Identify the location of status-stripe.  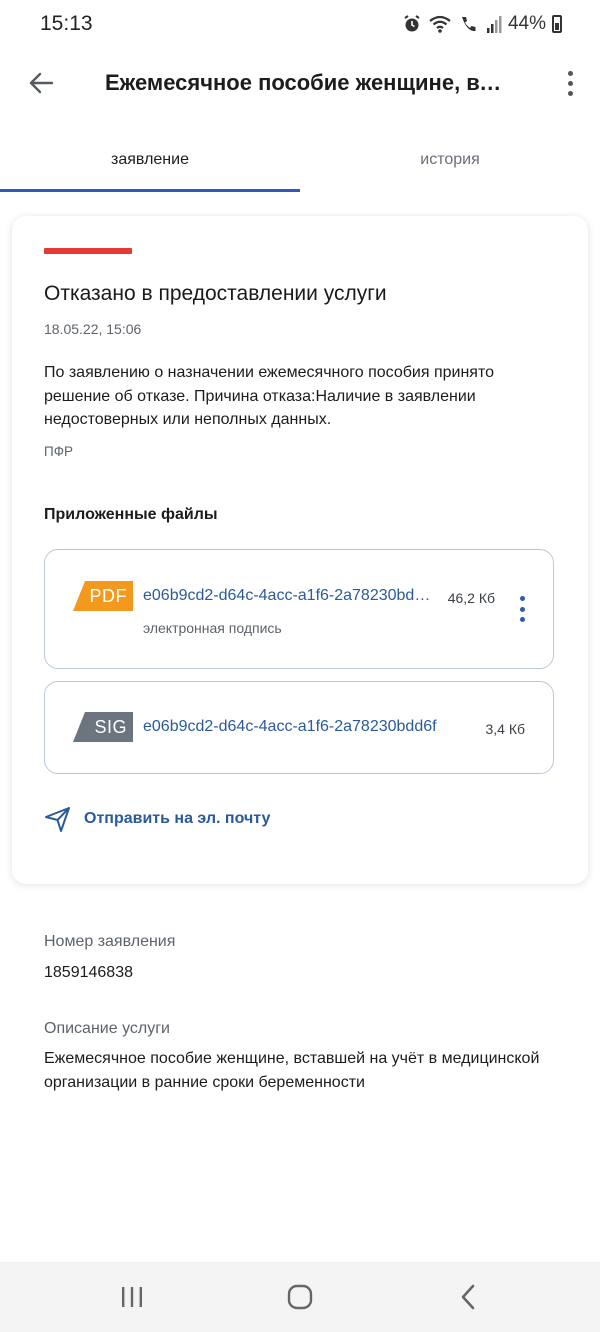
(88, 251).